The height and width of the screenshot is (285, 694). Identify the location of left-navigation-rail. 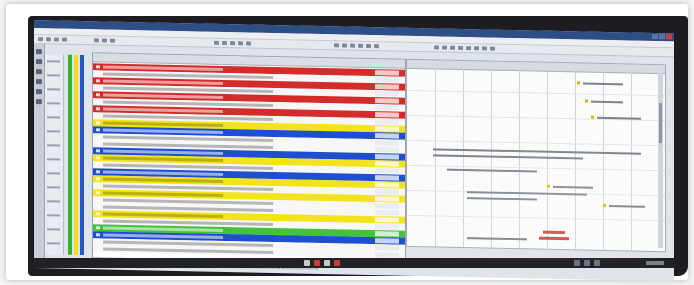
(39, 156).